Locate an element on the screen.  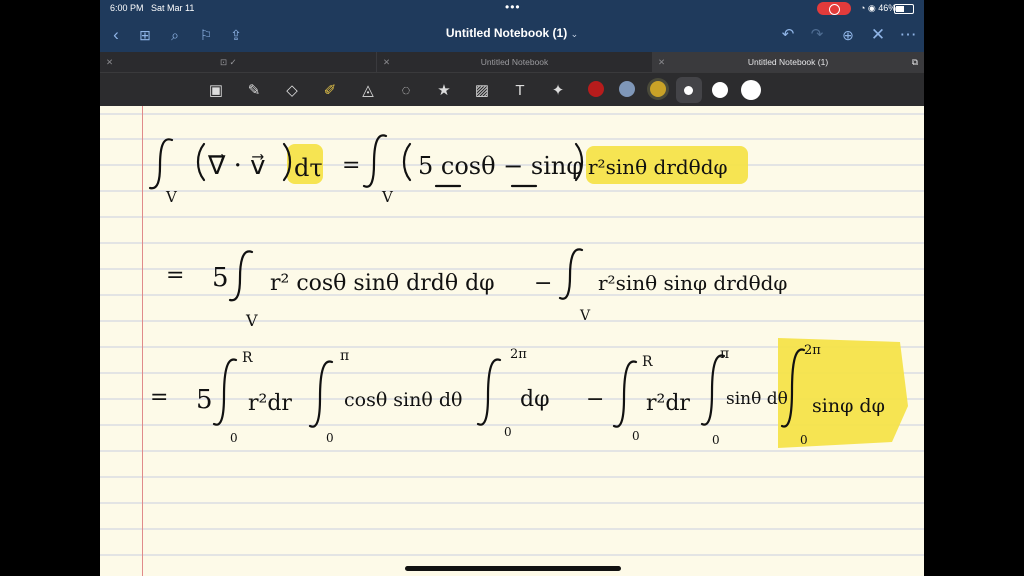
equation-line-3: = 5 0 R r²dr 0 π cosθ sinθ dθ 0 2π dφ − is located at coordinates (517, 395).